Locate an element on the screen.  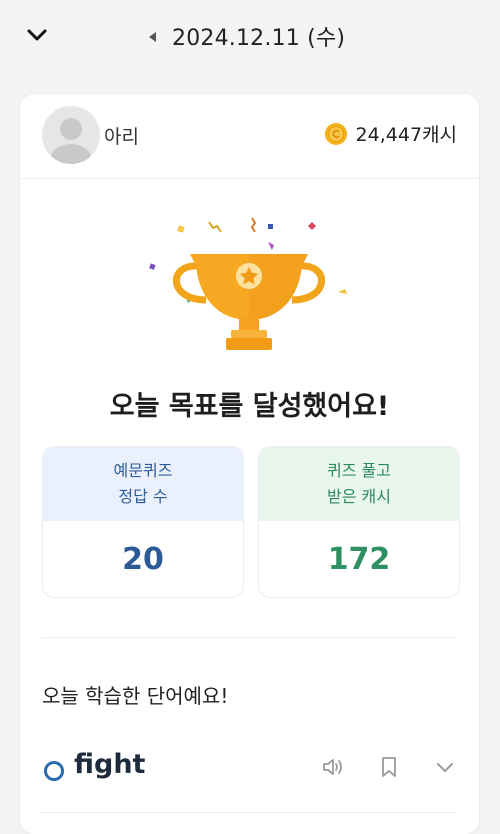
cash-amount: 24,447캐시 is located at coordinates (406, 135).